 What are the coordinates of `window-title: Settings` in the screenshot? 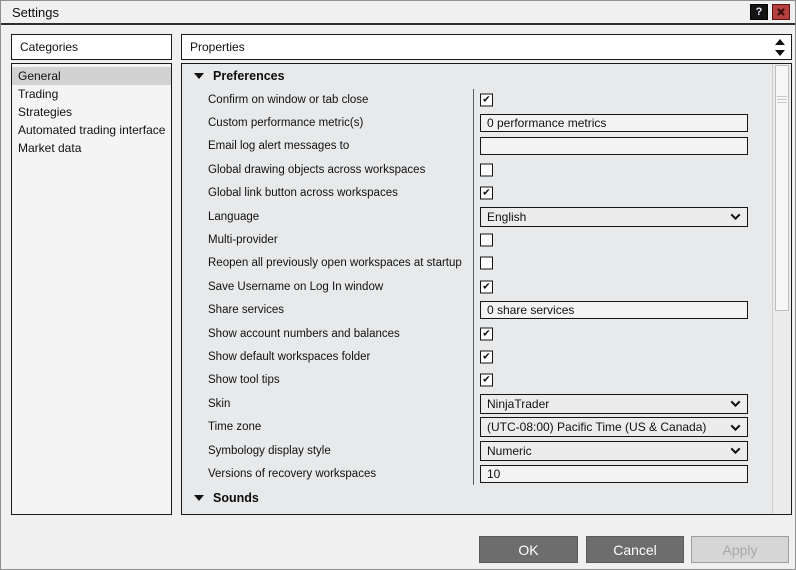 It's located at (35, 12).